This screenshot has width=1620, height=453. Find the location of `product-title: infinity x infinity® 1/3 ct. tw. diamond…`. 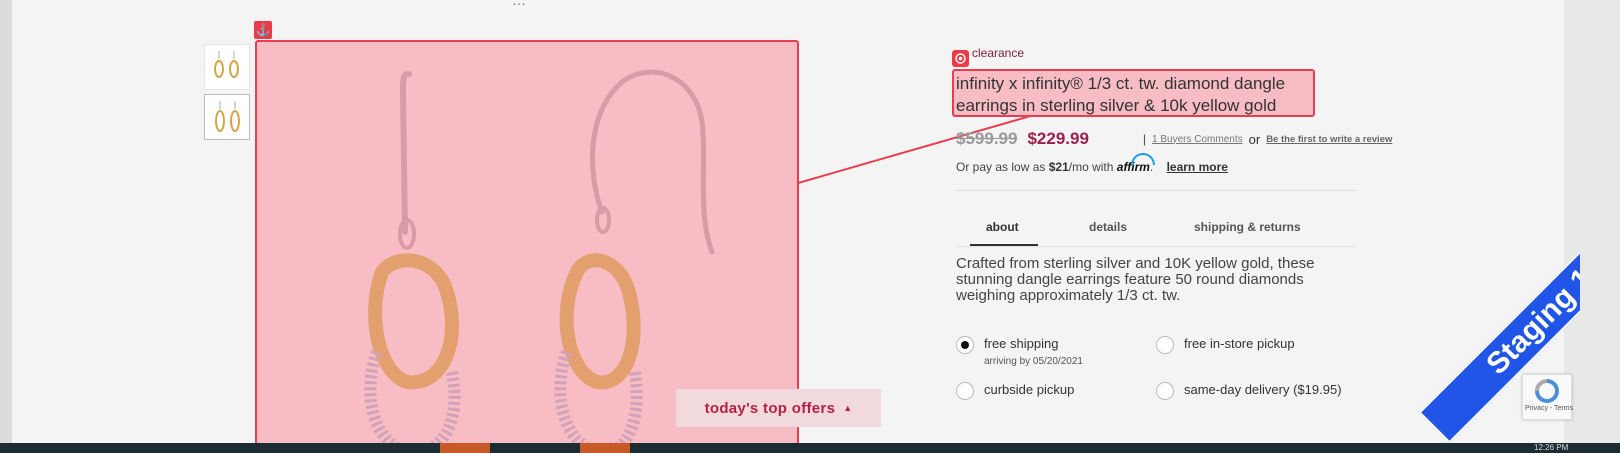

product-title: infinity x infinity® 1/3 ct. tw. diamond… is located at coordinates (1133, 93).